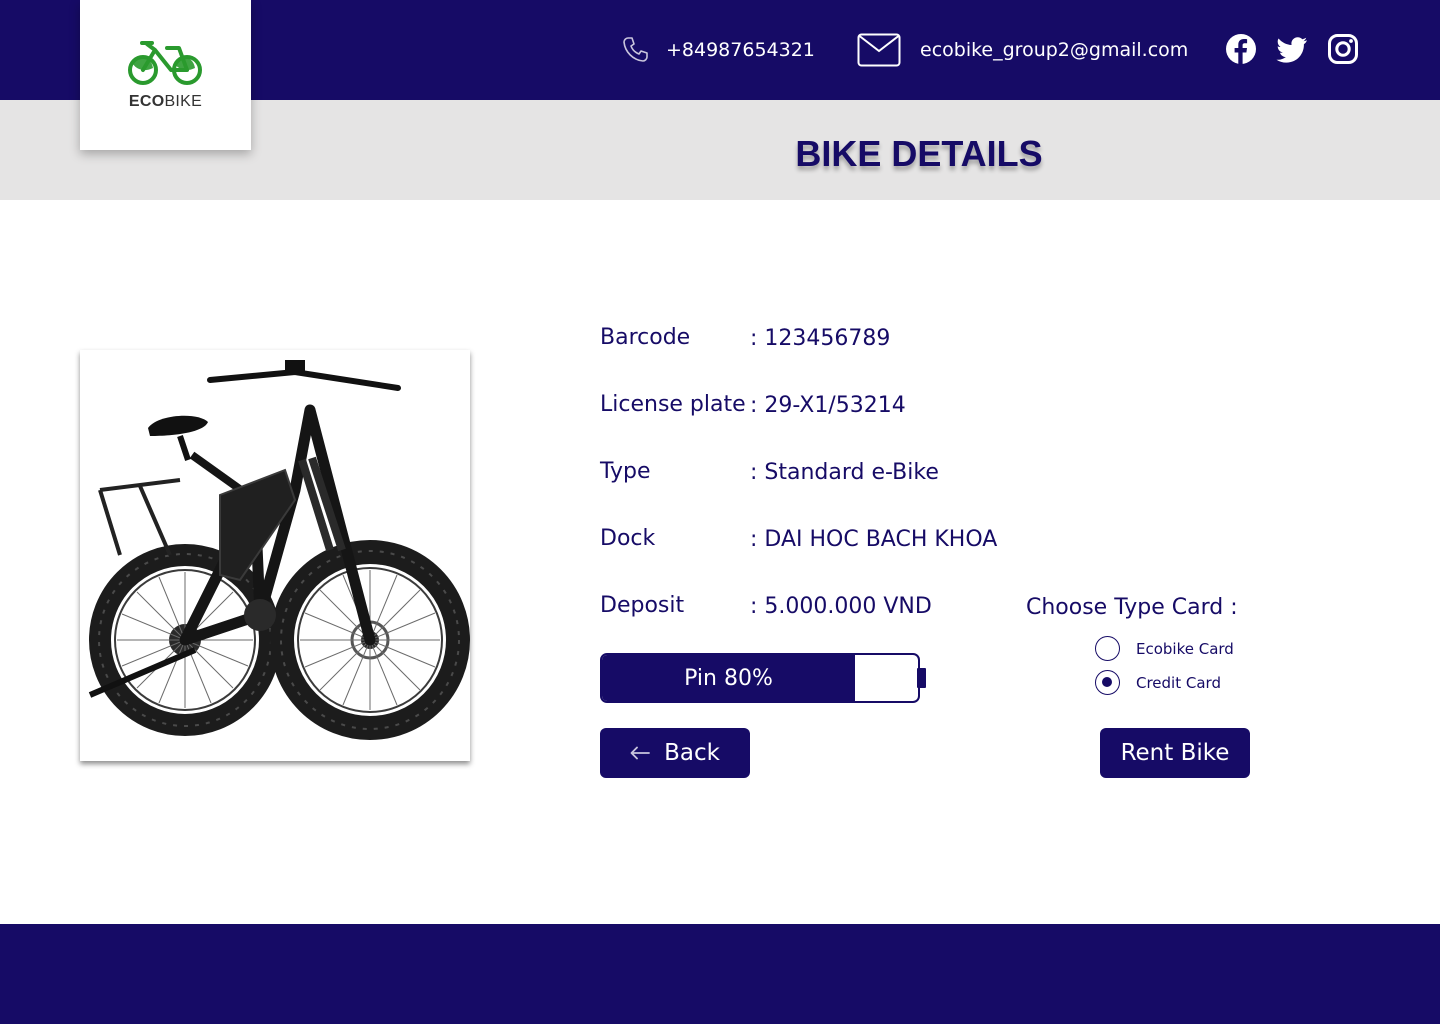  I want to click on facebook-icon, so click(1241, 49).